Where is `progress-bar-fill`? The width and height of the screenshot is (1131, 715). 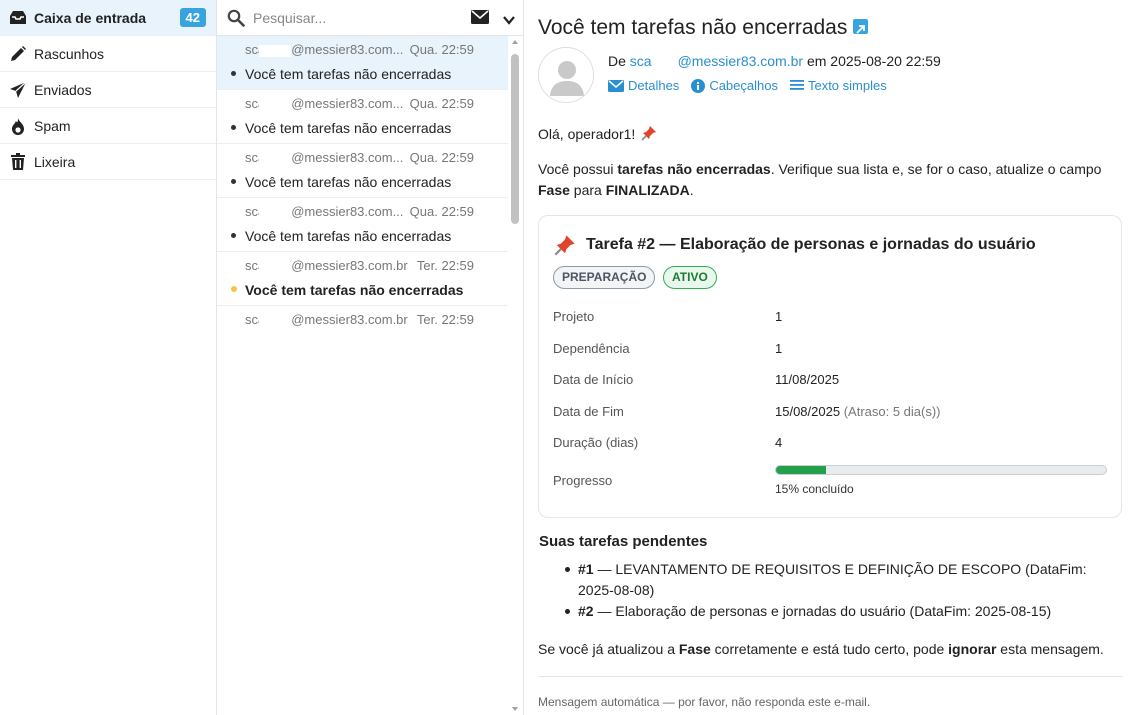 progress-bar-fill is located at coordinates (801, 470).